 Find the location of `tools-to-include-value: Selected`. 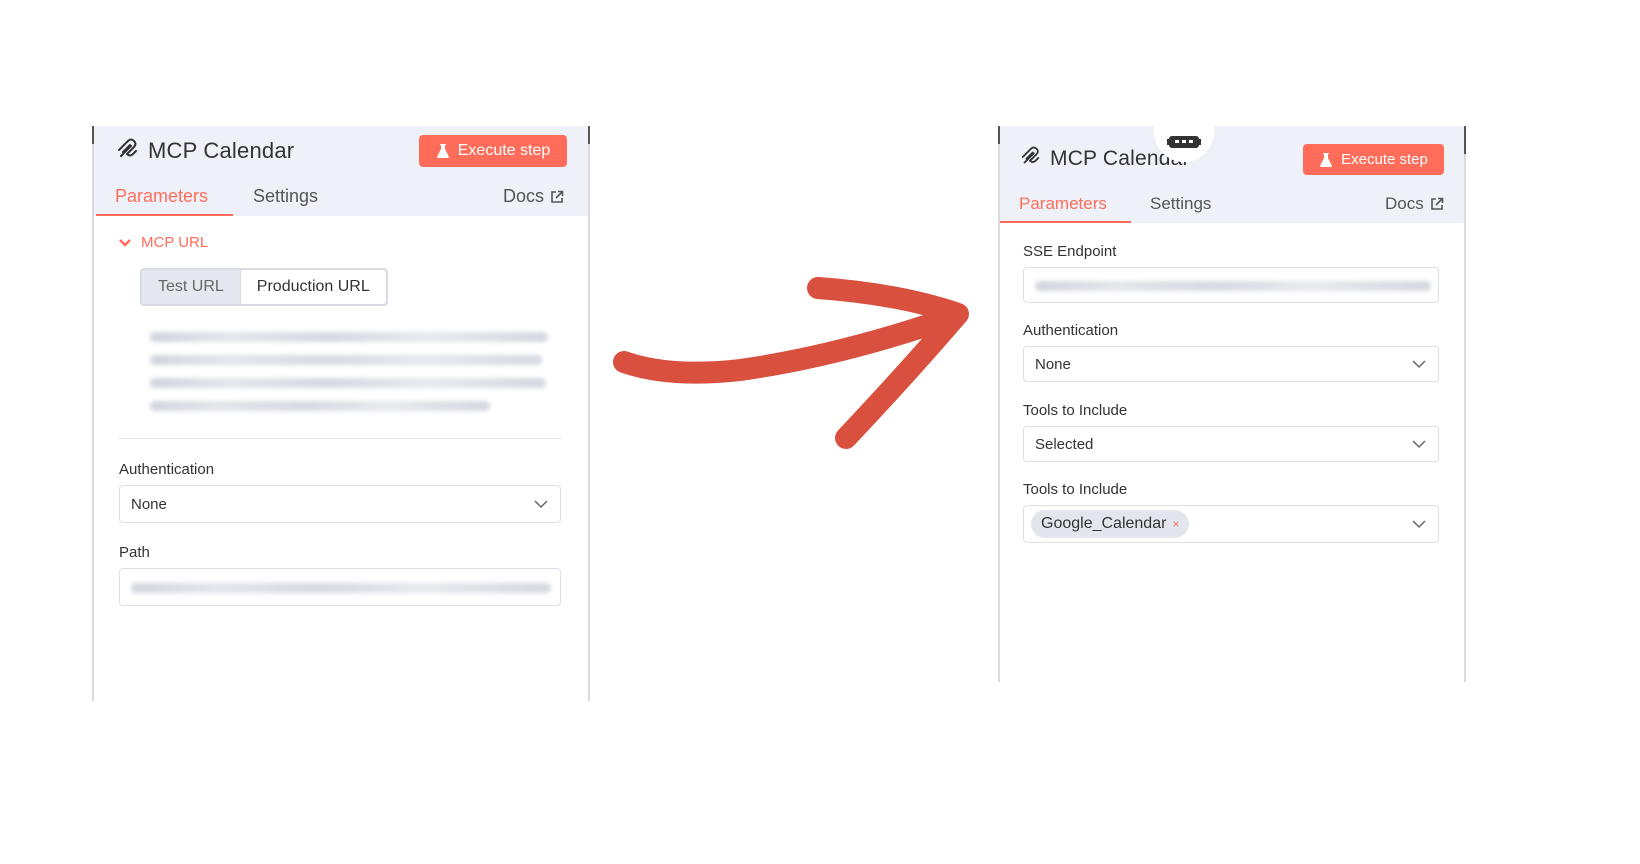

tools-to-include-value: Selected is located at coordinates (1064, 444).